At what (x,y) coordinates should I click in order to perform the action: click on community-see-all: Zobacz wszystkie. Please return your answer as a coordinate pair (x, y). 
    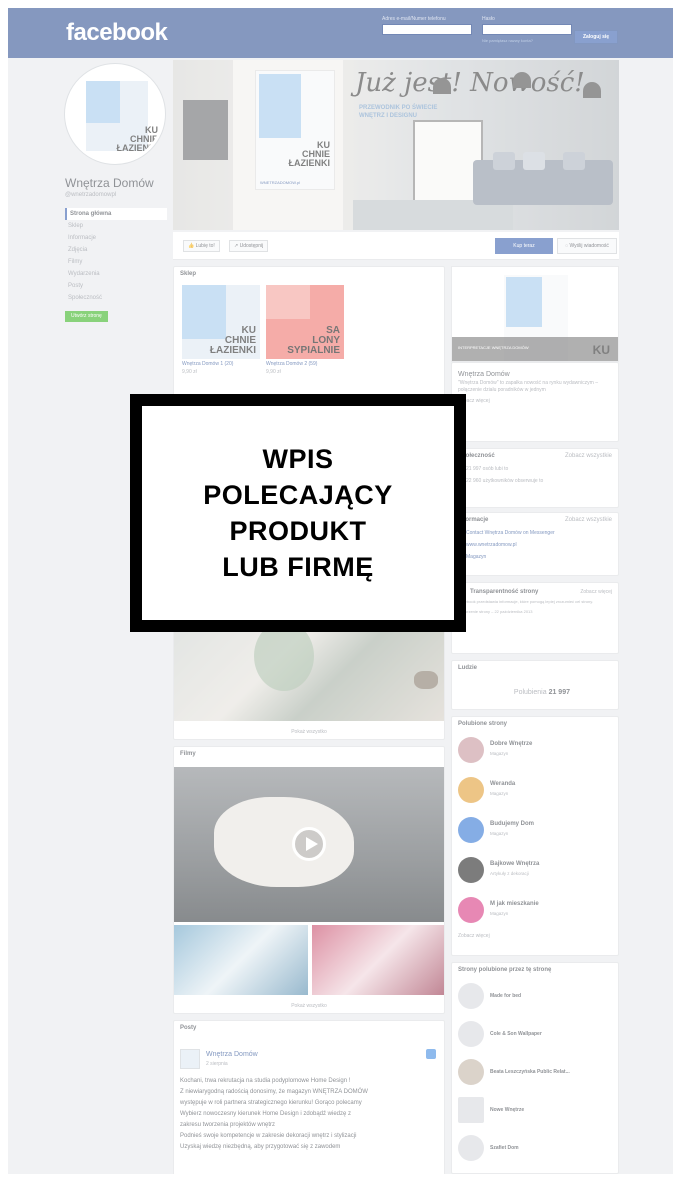
    Looking at the image, I should click on (588, 456).